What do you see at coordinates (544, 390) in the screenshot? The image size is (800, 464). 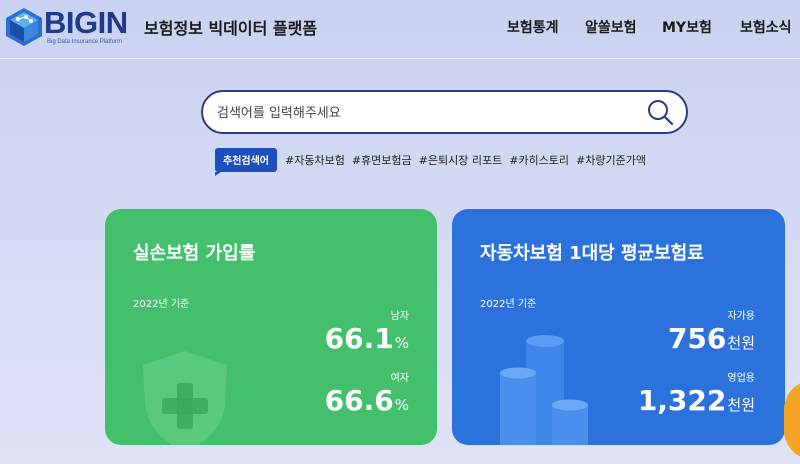 I see `bar-chart-icon` at bounding box center [544, 390].